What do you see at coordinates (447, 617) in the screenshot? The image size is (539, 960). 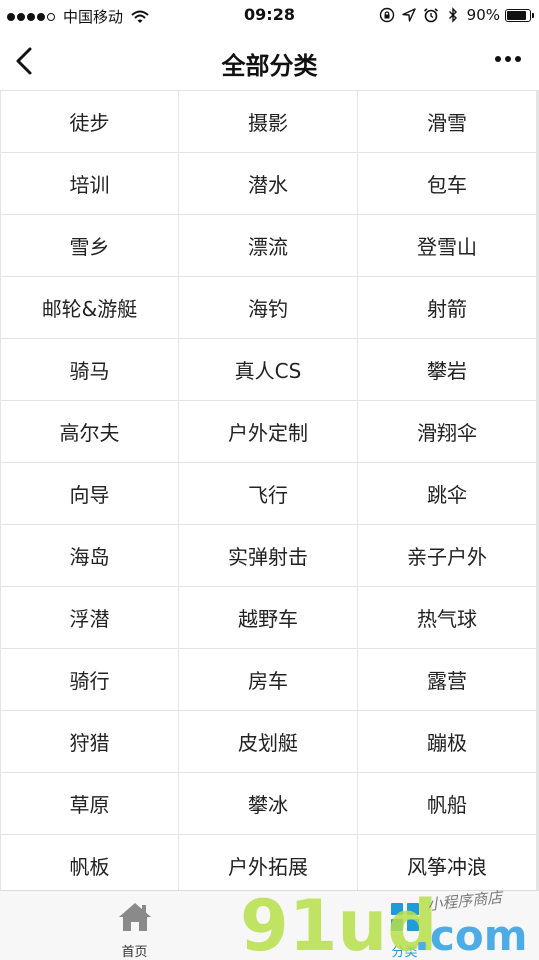 I see `category-item: 热气球` at bounding box center [447, 617].